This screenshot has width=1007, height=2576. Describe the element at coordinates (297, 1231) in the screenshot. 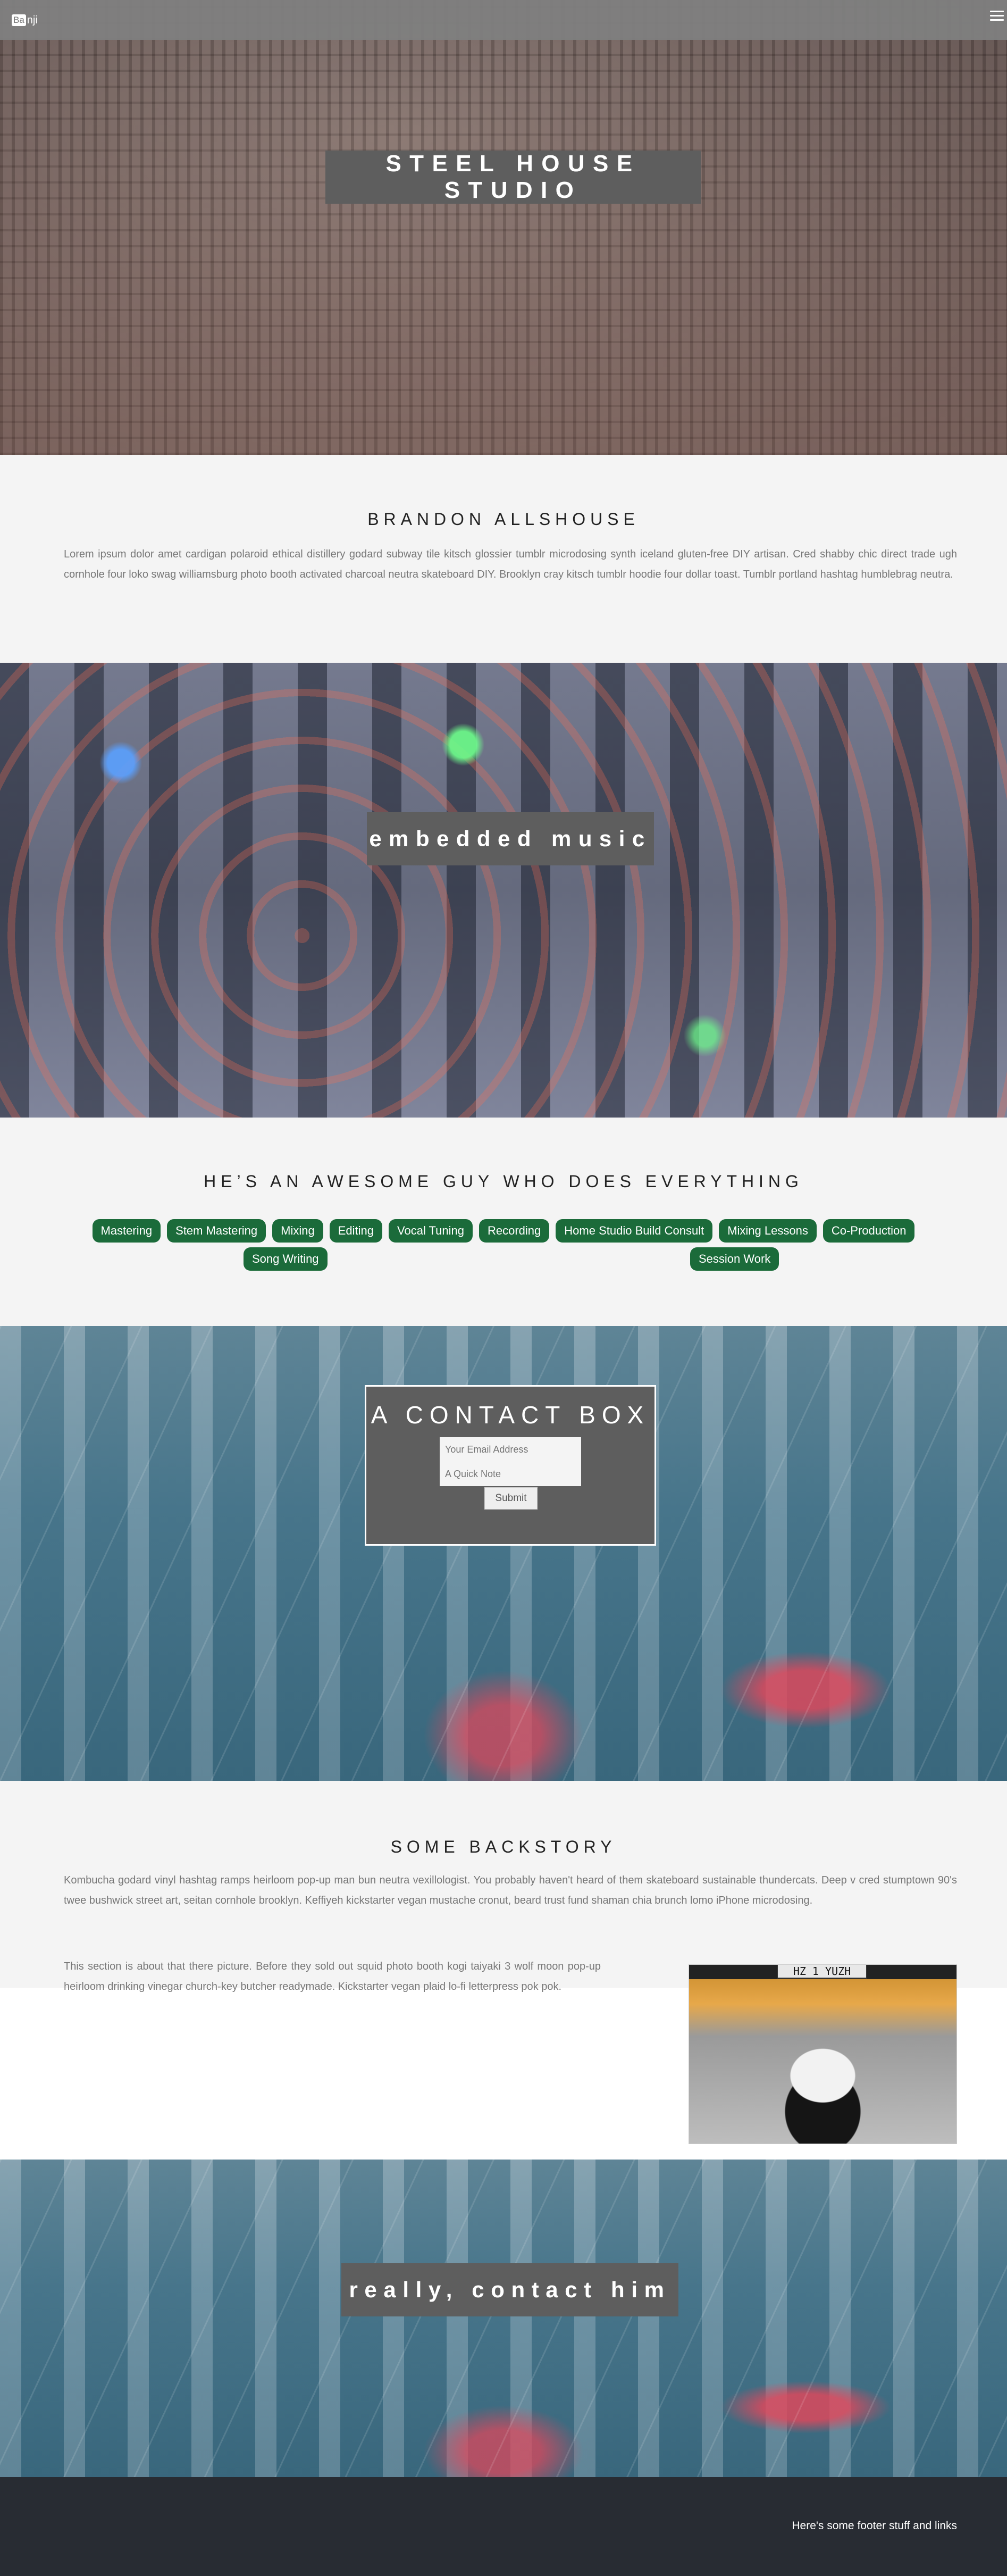

I see `skill-tag: Mixing` at that location.